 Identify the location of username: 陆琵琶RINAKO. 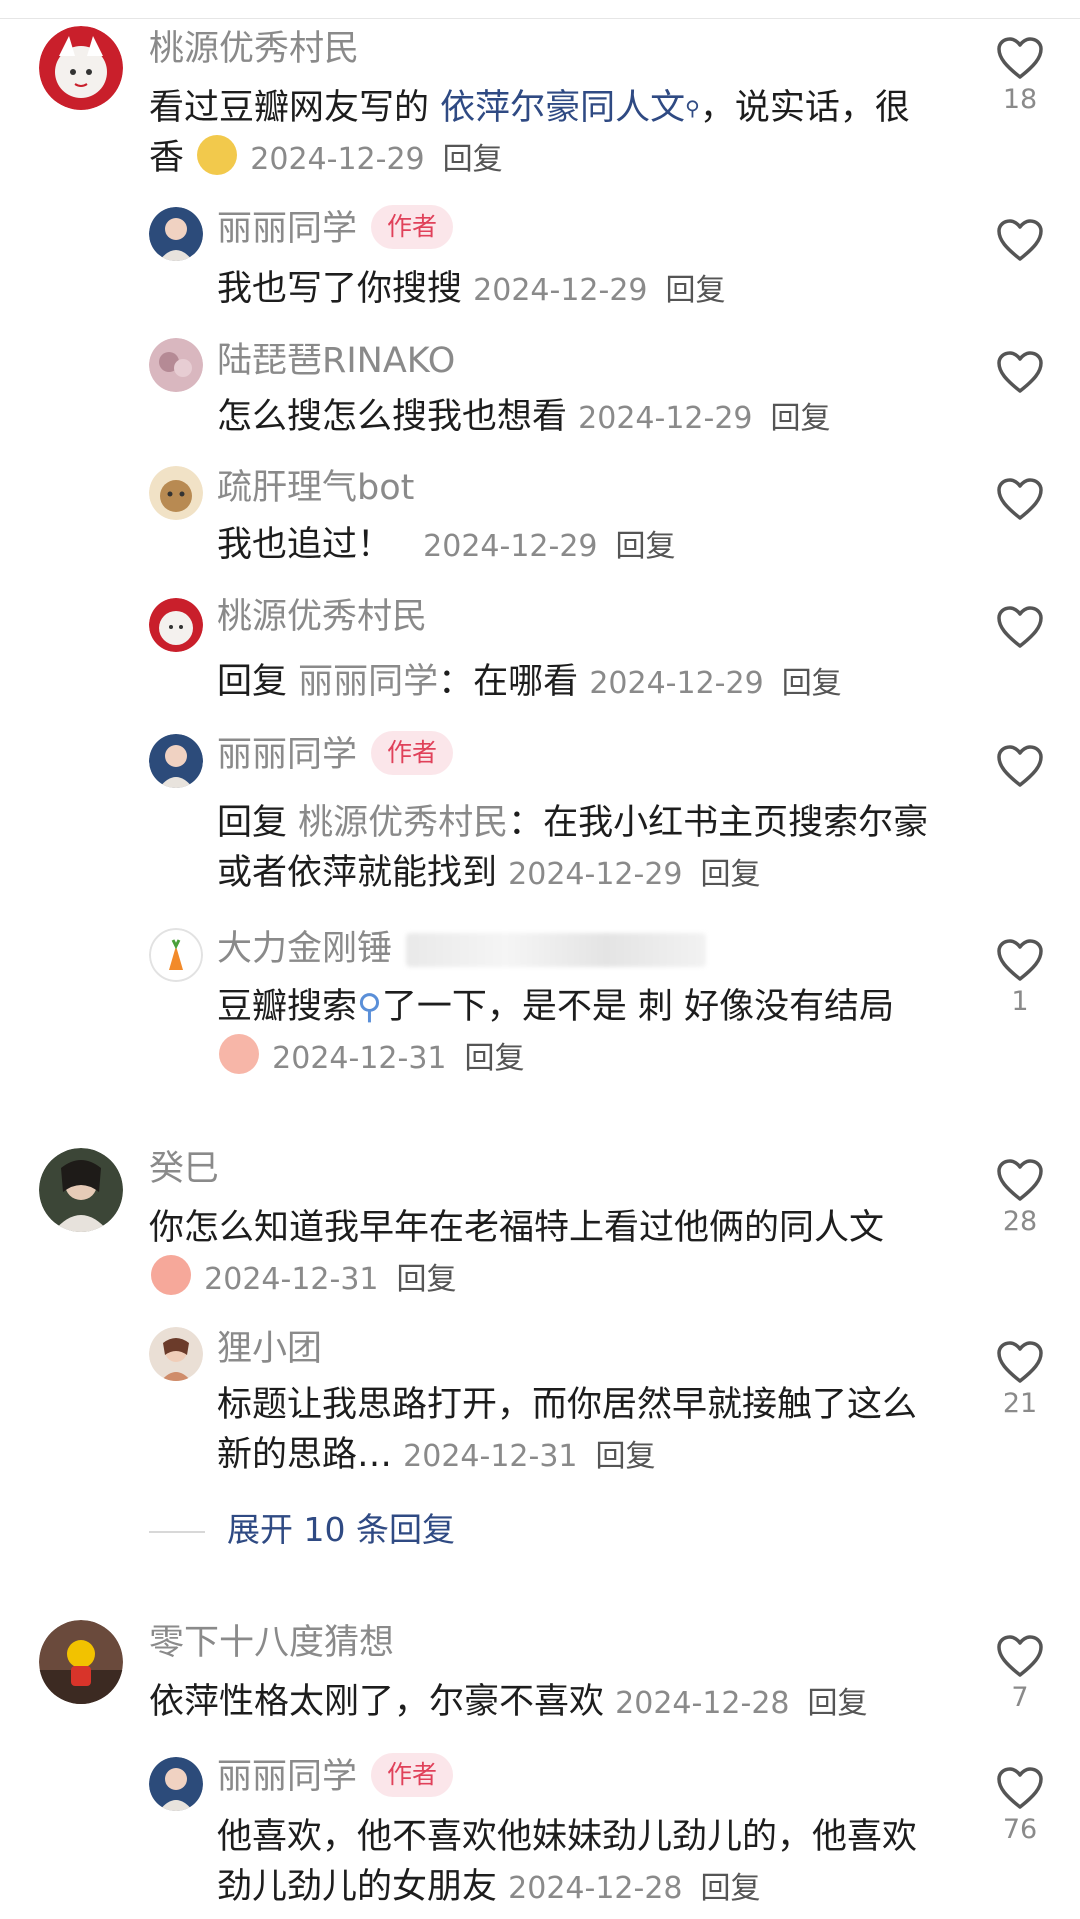
(336, 361).